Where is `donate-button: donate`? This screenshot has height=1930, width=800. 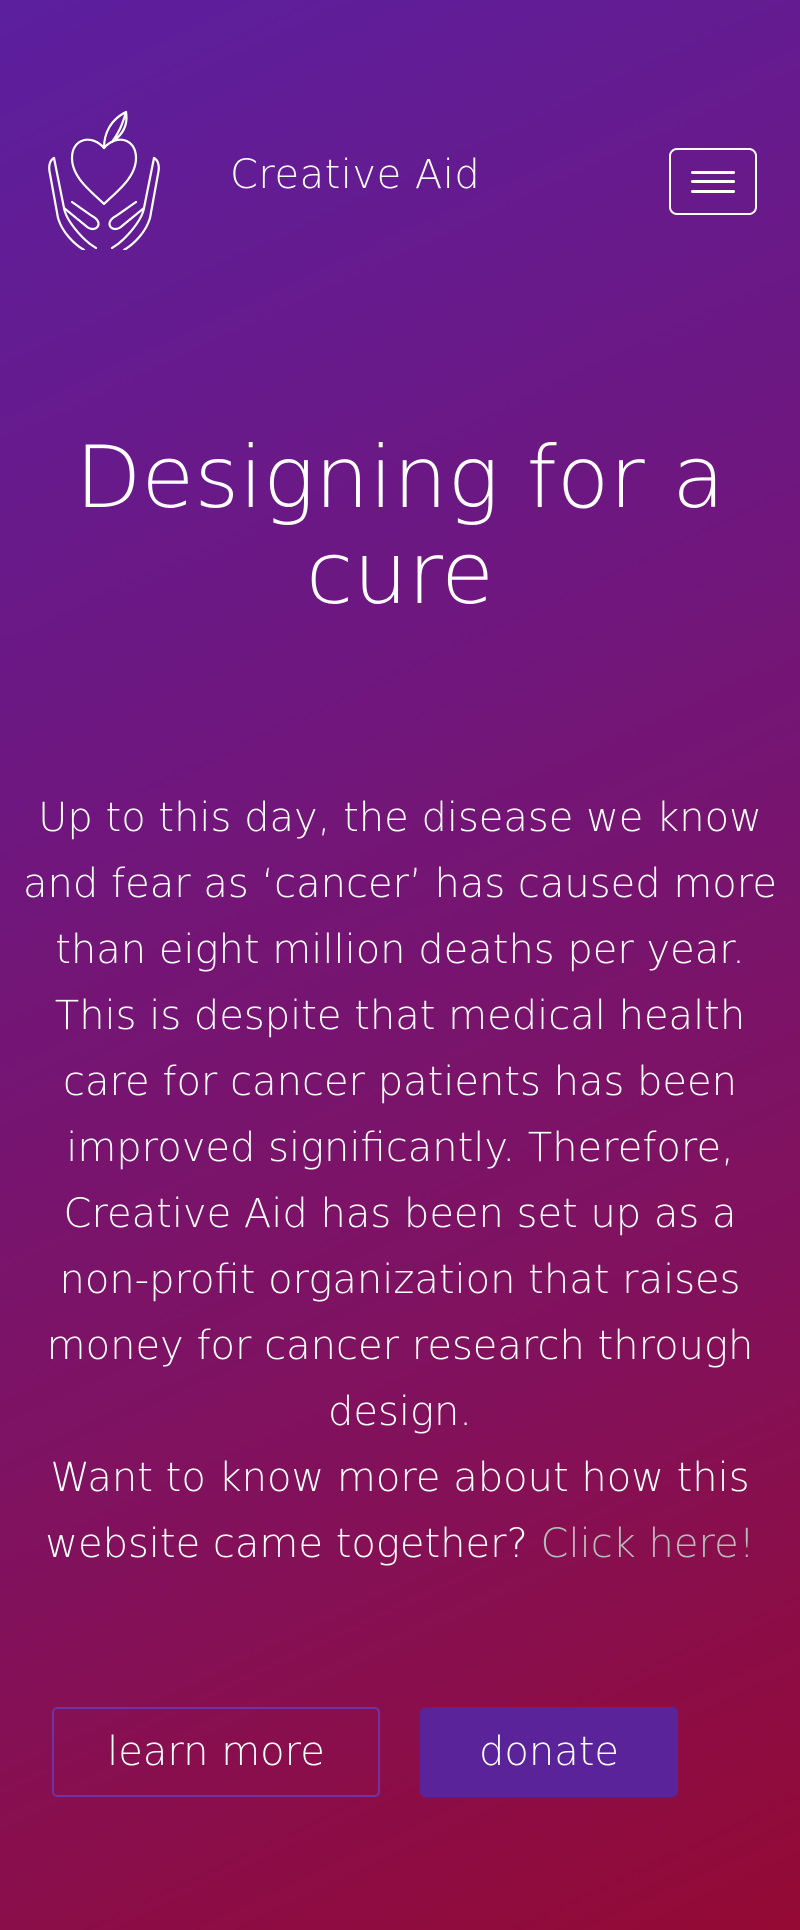 donate-button: donate is located at coordinates (549, 1752).